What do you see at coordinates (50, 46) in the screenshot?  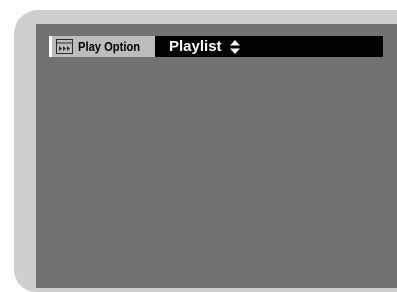 I see `label-accent-stripe` at bounding box center [50, 46].